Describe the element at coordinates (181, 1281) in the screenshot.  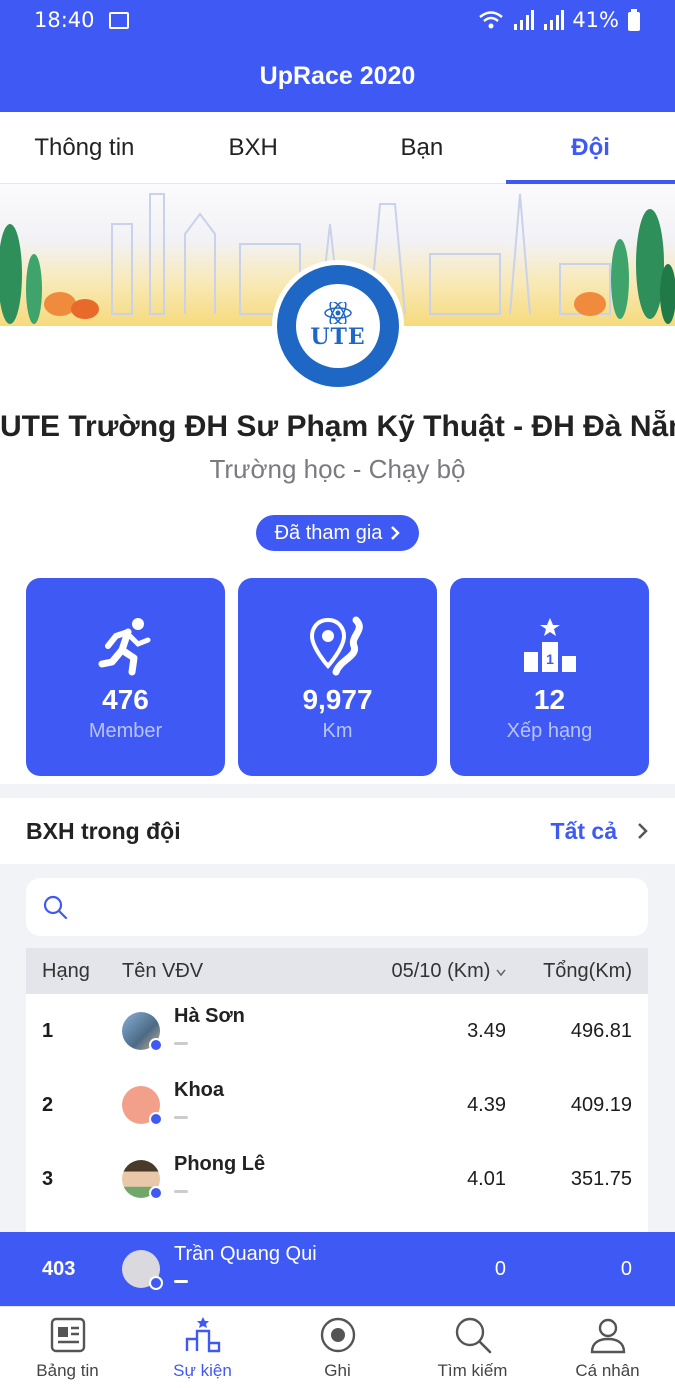
I see `my-dash` at that location.